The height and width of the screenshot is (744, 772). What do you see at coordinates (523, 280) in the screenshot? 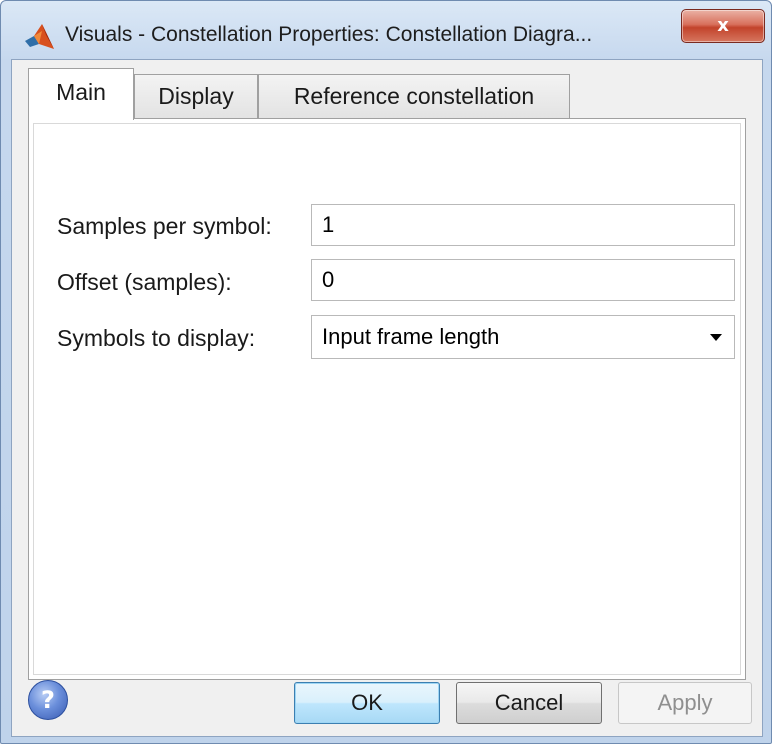
I see `offset-samples-input: 0` at bounding box center [523, 280].